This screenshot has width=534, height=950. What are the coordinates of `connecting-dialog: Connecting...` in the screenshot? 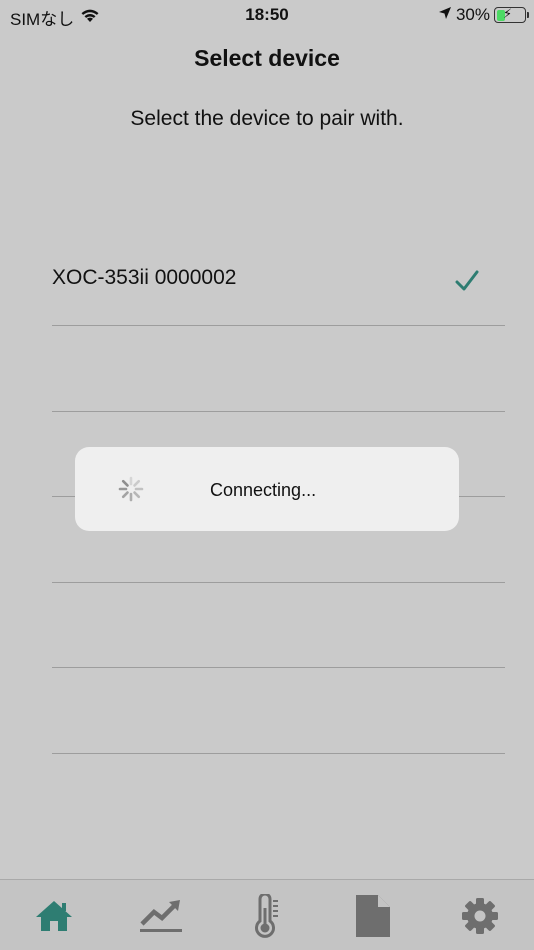 It's located at (267, 489).